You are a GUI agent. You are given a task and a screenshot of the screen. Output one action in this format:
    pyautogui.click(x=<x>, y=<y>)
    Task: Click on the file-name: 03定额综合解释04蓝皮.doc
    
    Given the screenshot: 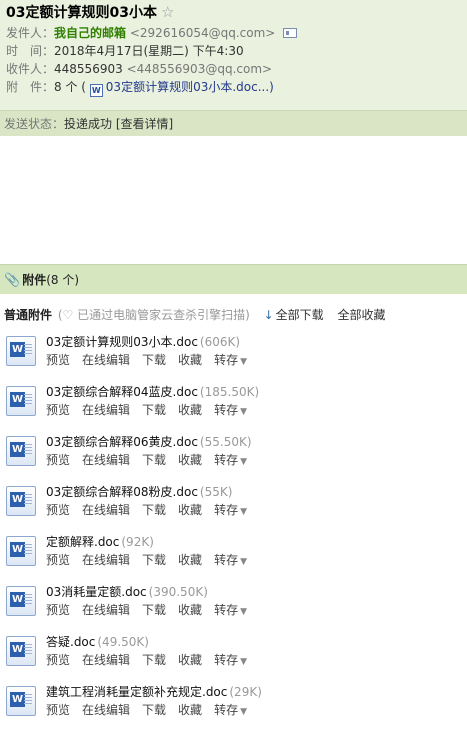 What is the action you would take?
    pyautogui.click(x=122, y=392)
    